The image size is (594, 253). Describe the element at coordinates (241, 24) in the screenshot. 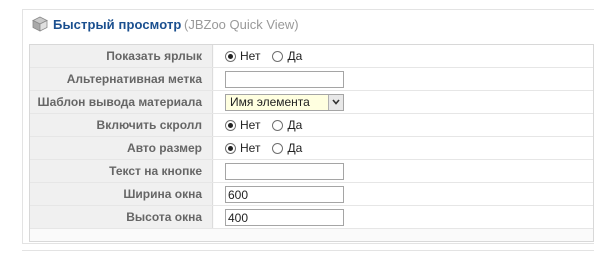

I see `panel-subtitle: (JBZoo Quick View)` at that location.